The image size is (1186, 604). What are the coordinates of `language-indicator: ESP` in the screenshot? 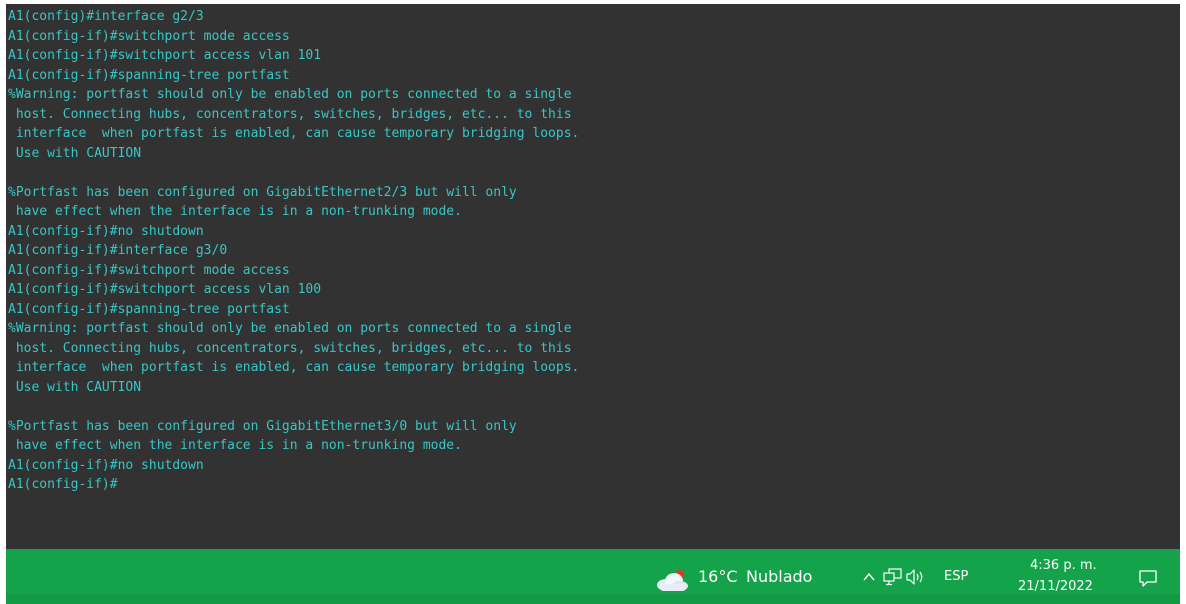 It's located at (956, 576).